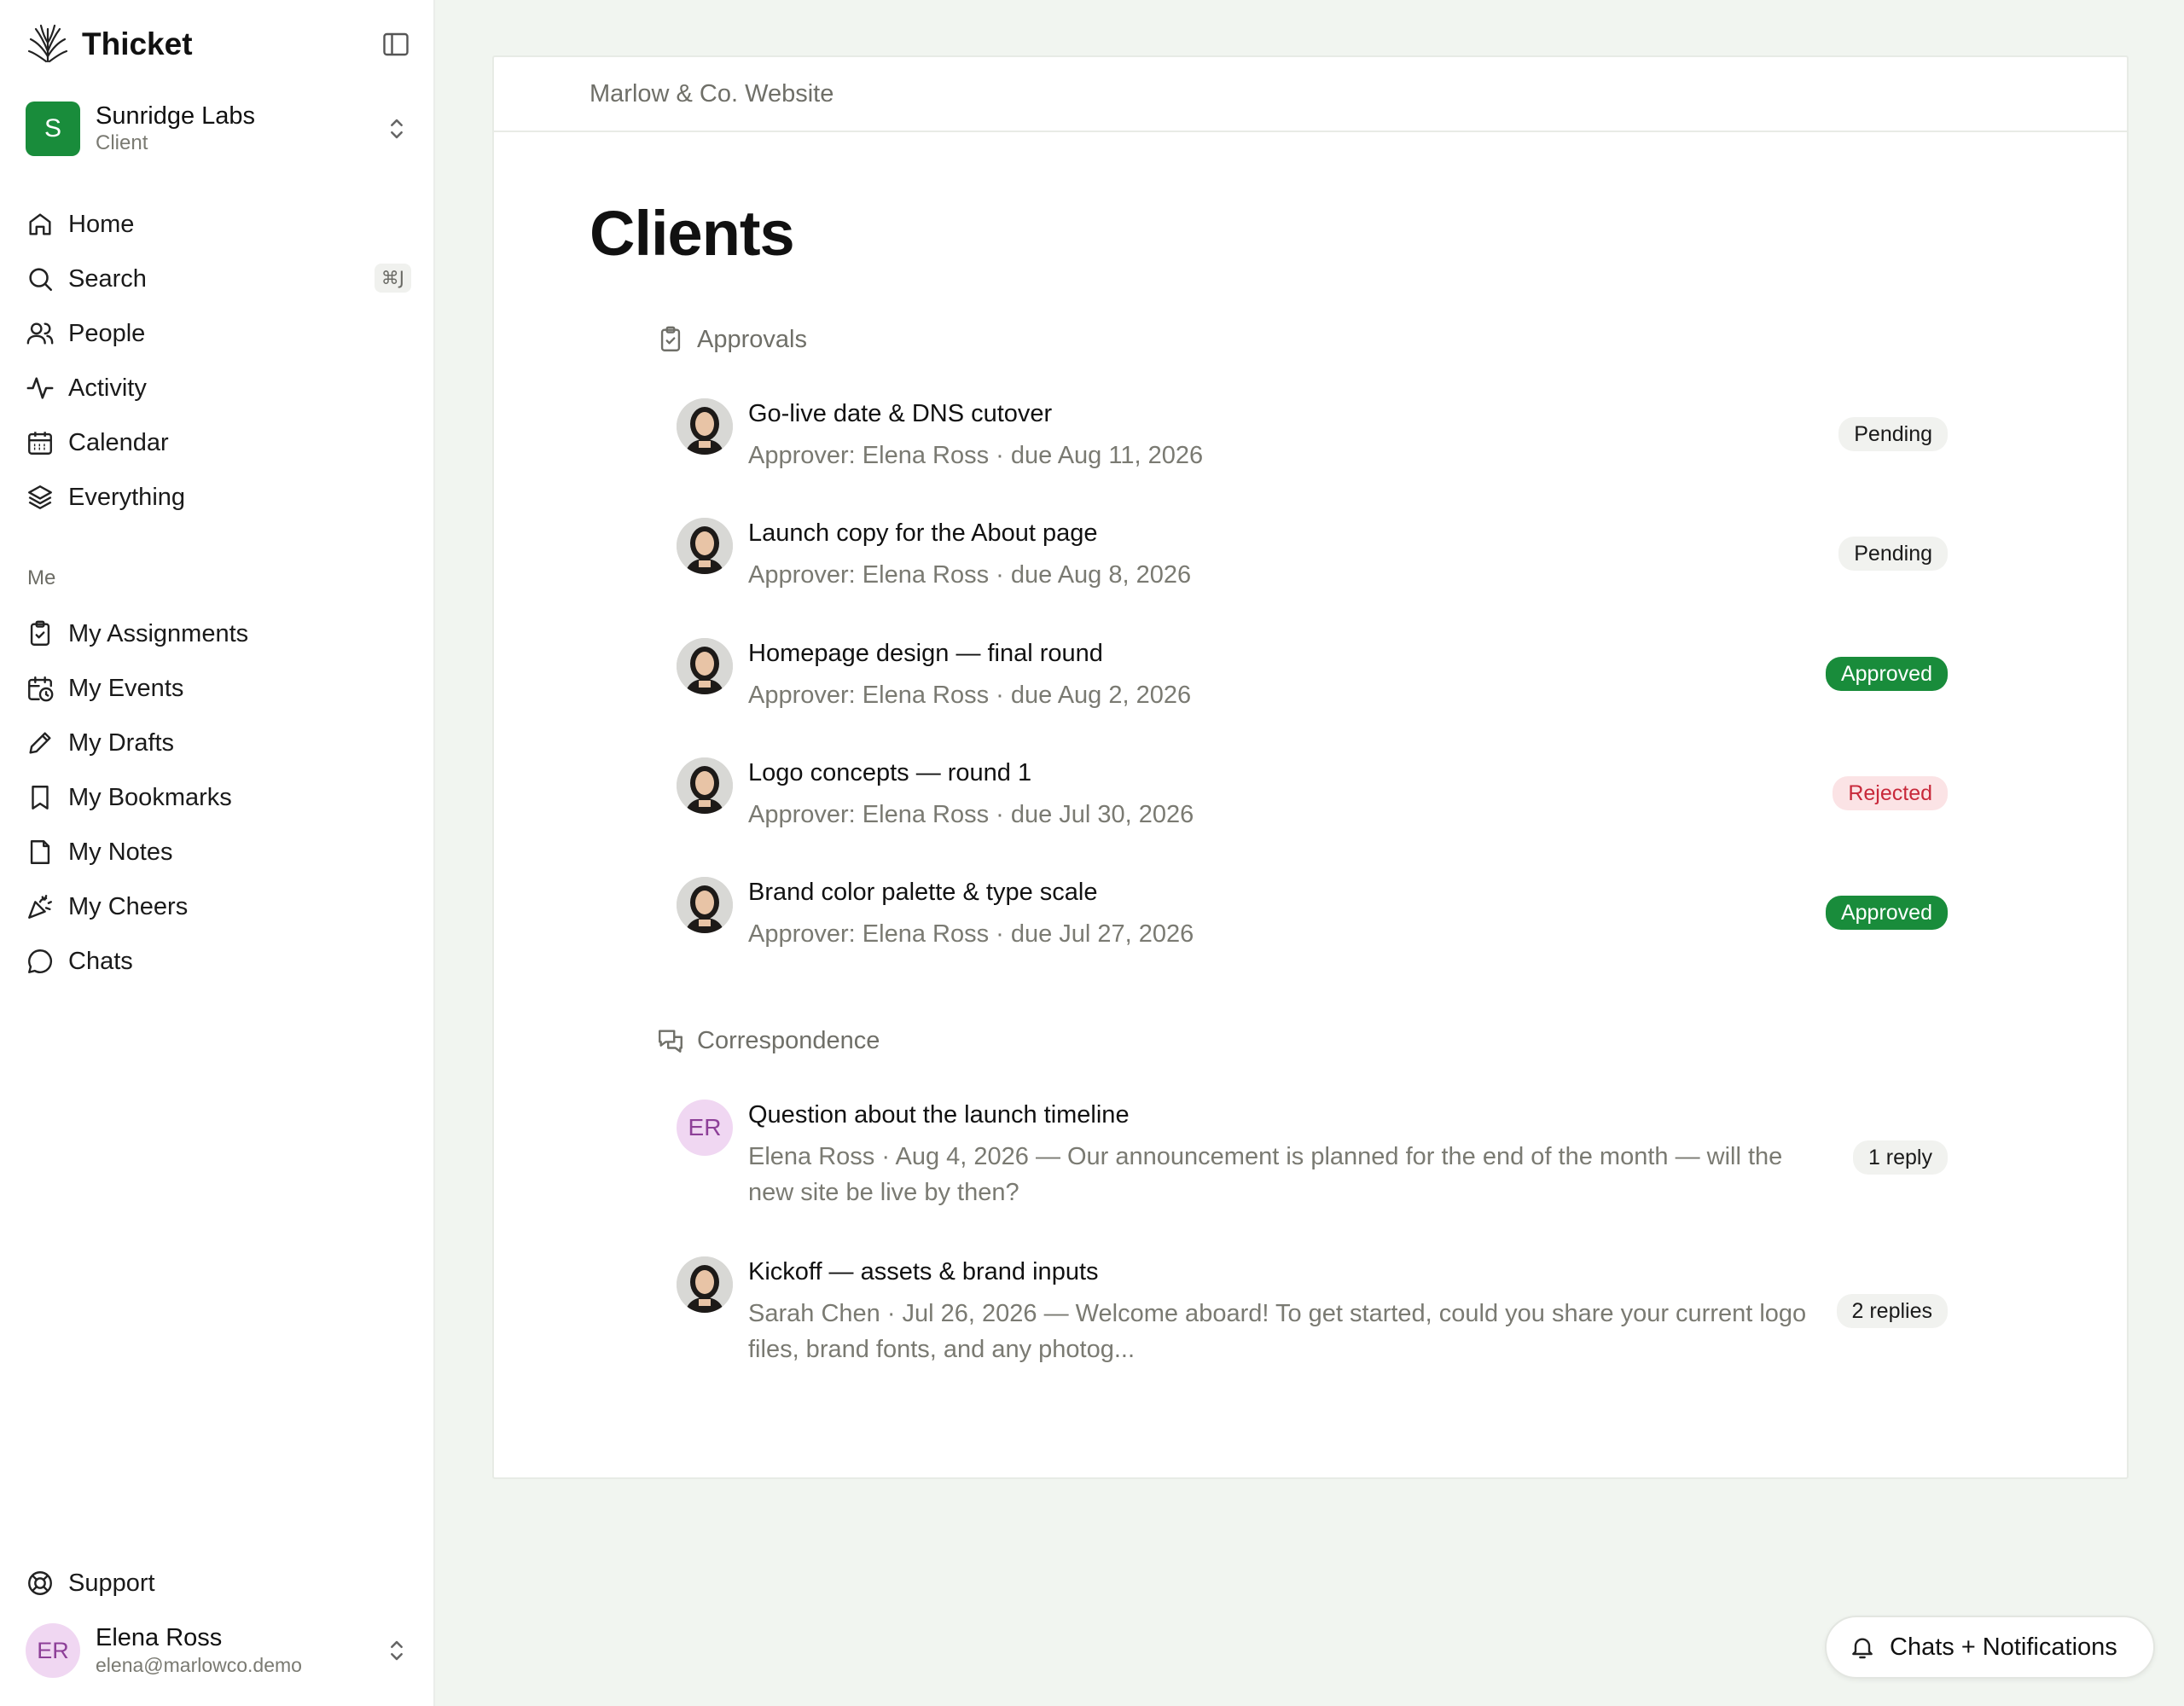 The height and width of the screenshot is (1706, 2184). What do you see at coordinates (122, 142) in the screenshot?
I see `workspace-role: Client` at bounding box center [122, 142].